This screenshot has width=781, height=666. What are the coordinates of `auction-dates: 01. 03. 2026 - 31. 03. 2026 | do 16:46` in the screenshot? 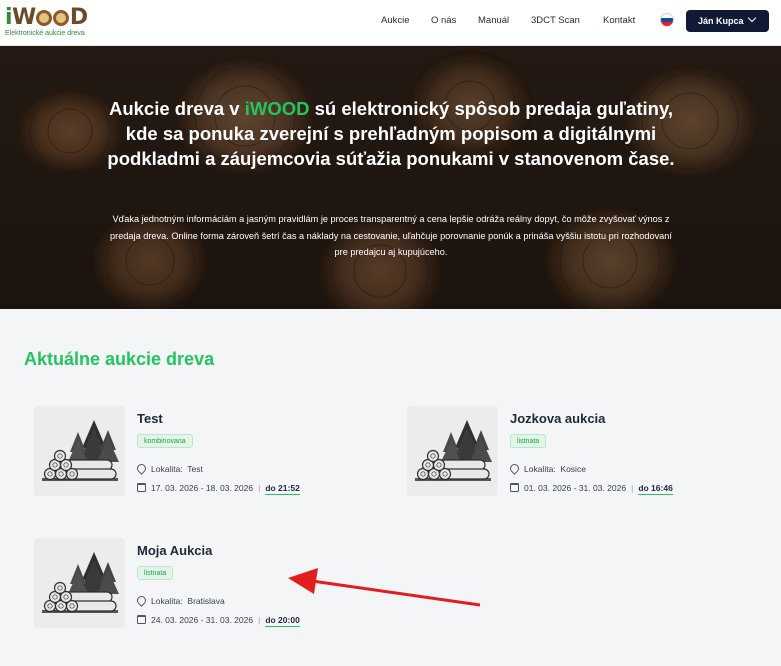 It's located at (591, 489).